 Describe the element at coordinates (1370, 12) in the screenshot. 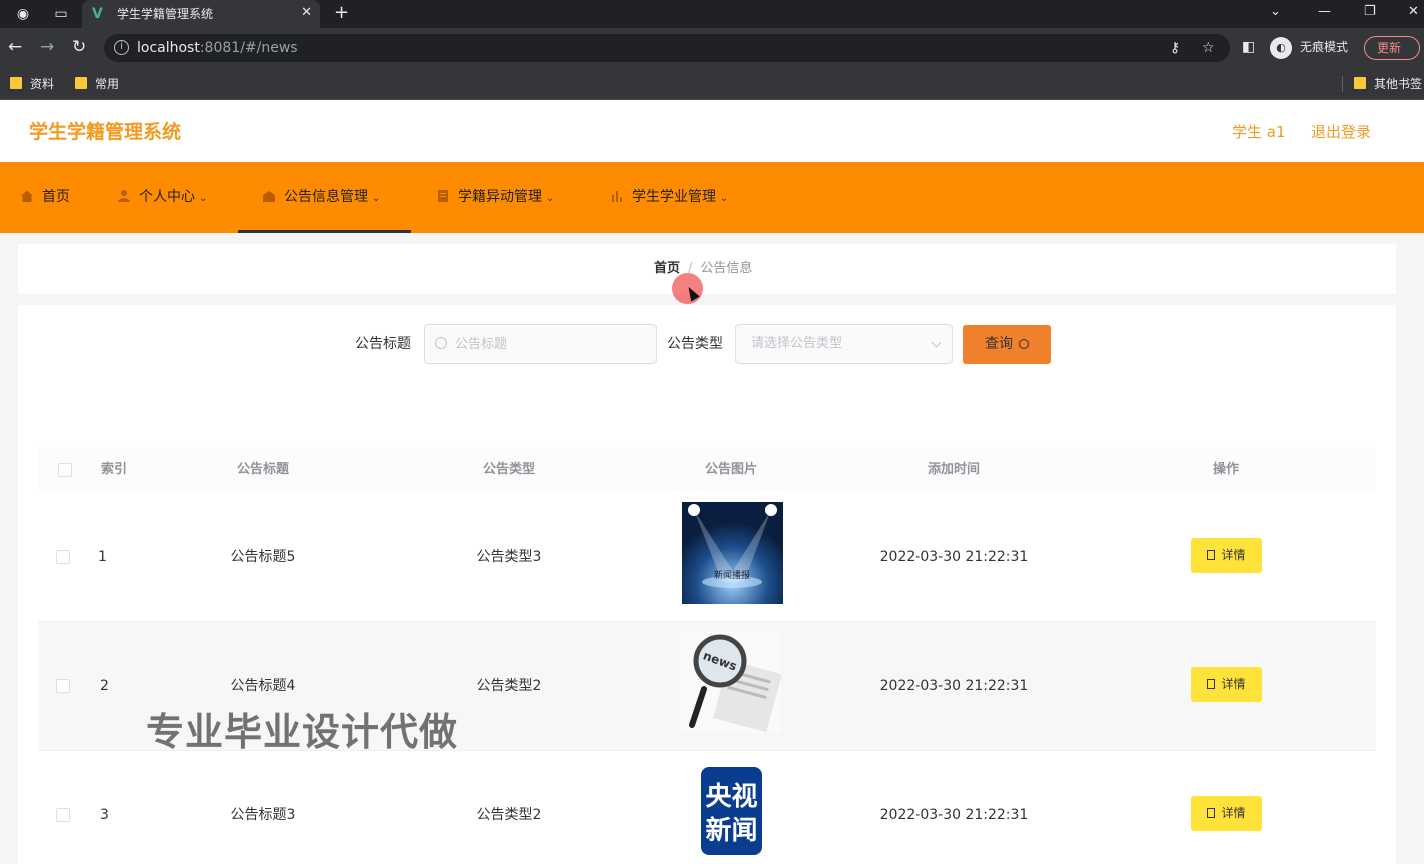

I see `restore-icon: ❐` at that location.